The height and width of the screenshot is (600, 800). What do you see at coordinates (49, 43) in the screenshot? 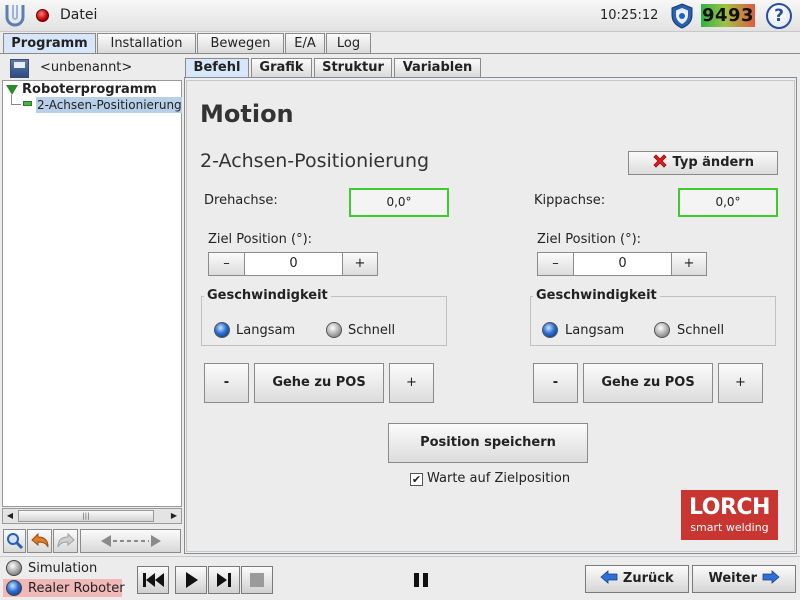
I see `tab-programm: Programm` at bounding box center [49, 43].